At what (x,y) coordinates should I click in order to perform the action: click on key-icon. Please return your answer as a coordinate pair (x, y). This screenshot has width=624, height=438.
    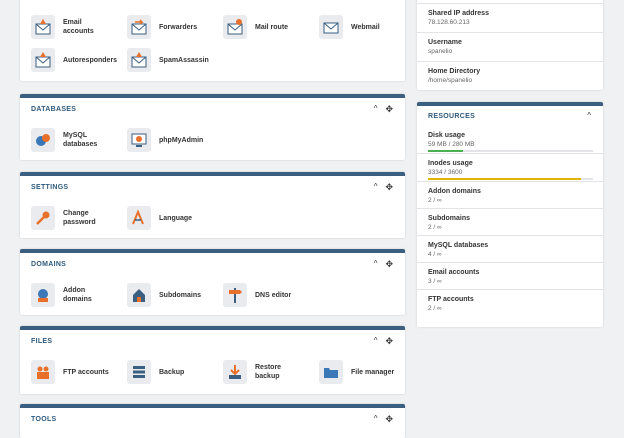
    Looking at the image, I should click on (43, 218).